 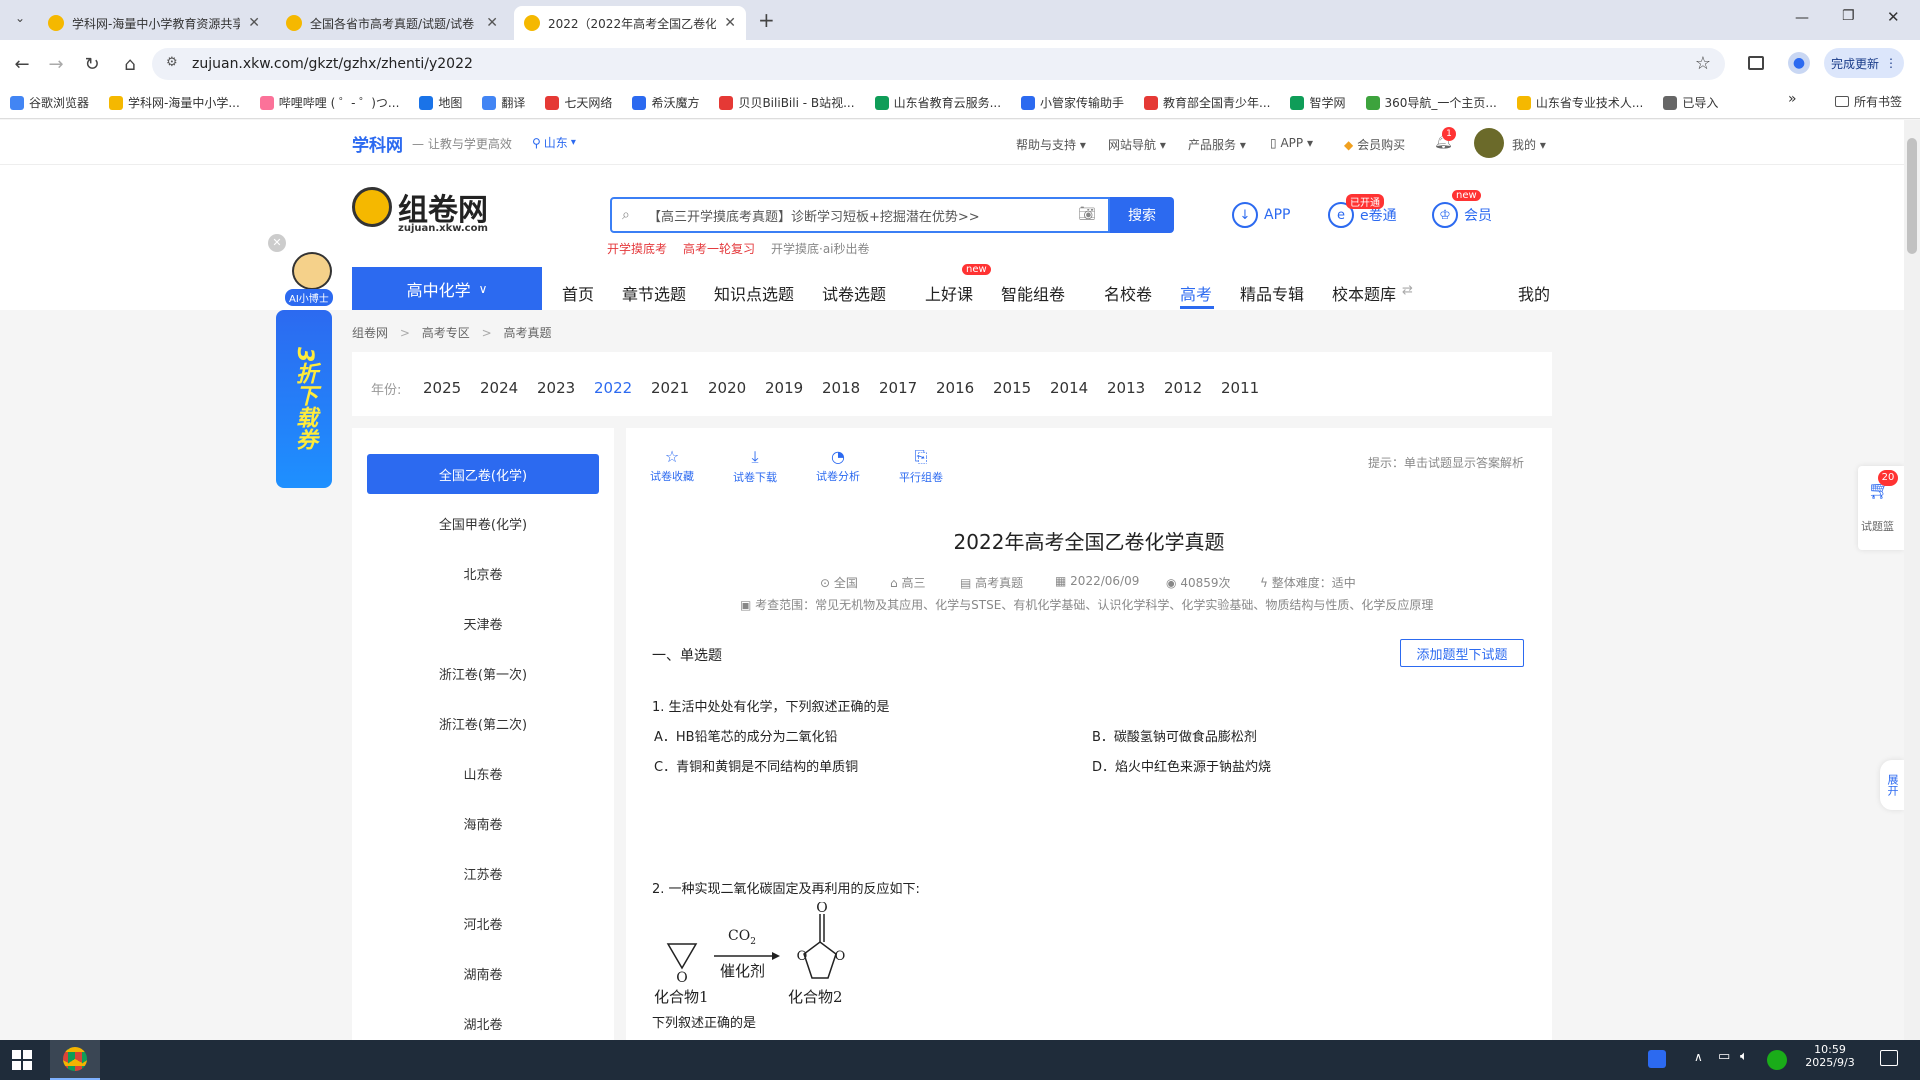 What do you see at coordinates (1848, 16) in the screenshot?
I see `restore-icon: ❐` at bounding box center [1848, 16].